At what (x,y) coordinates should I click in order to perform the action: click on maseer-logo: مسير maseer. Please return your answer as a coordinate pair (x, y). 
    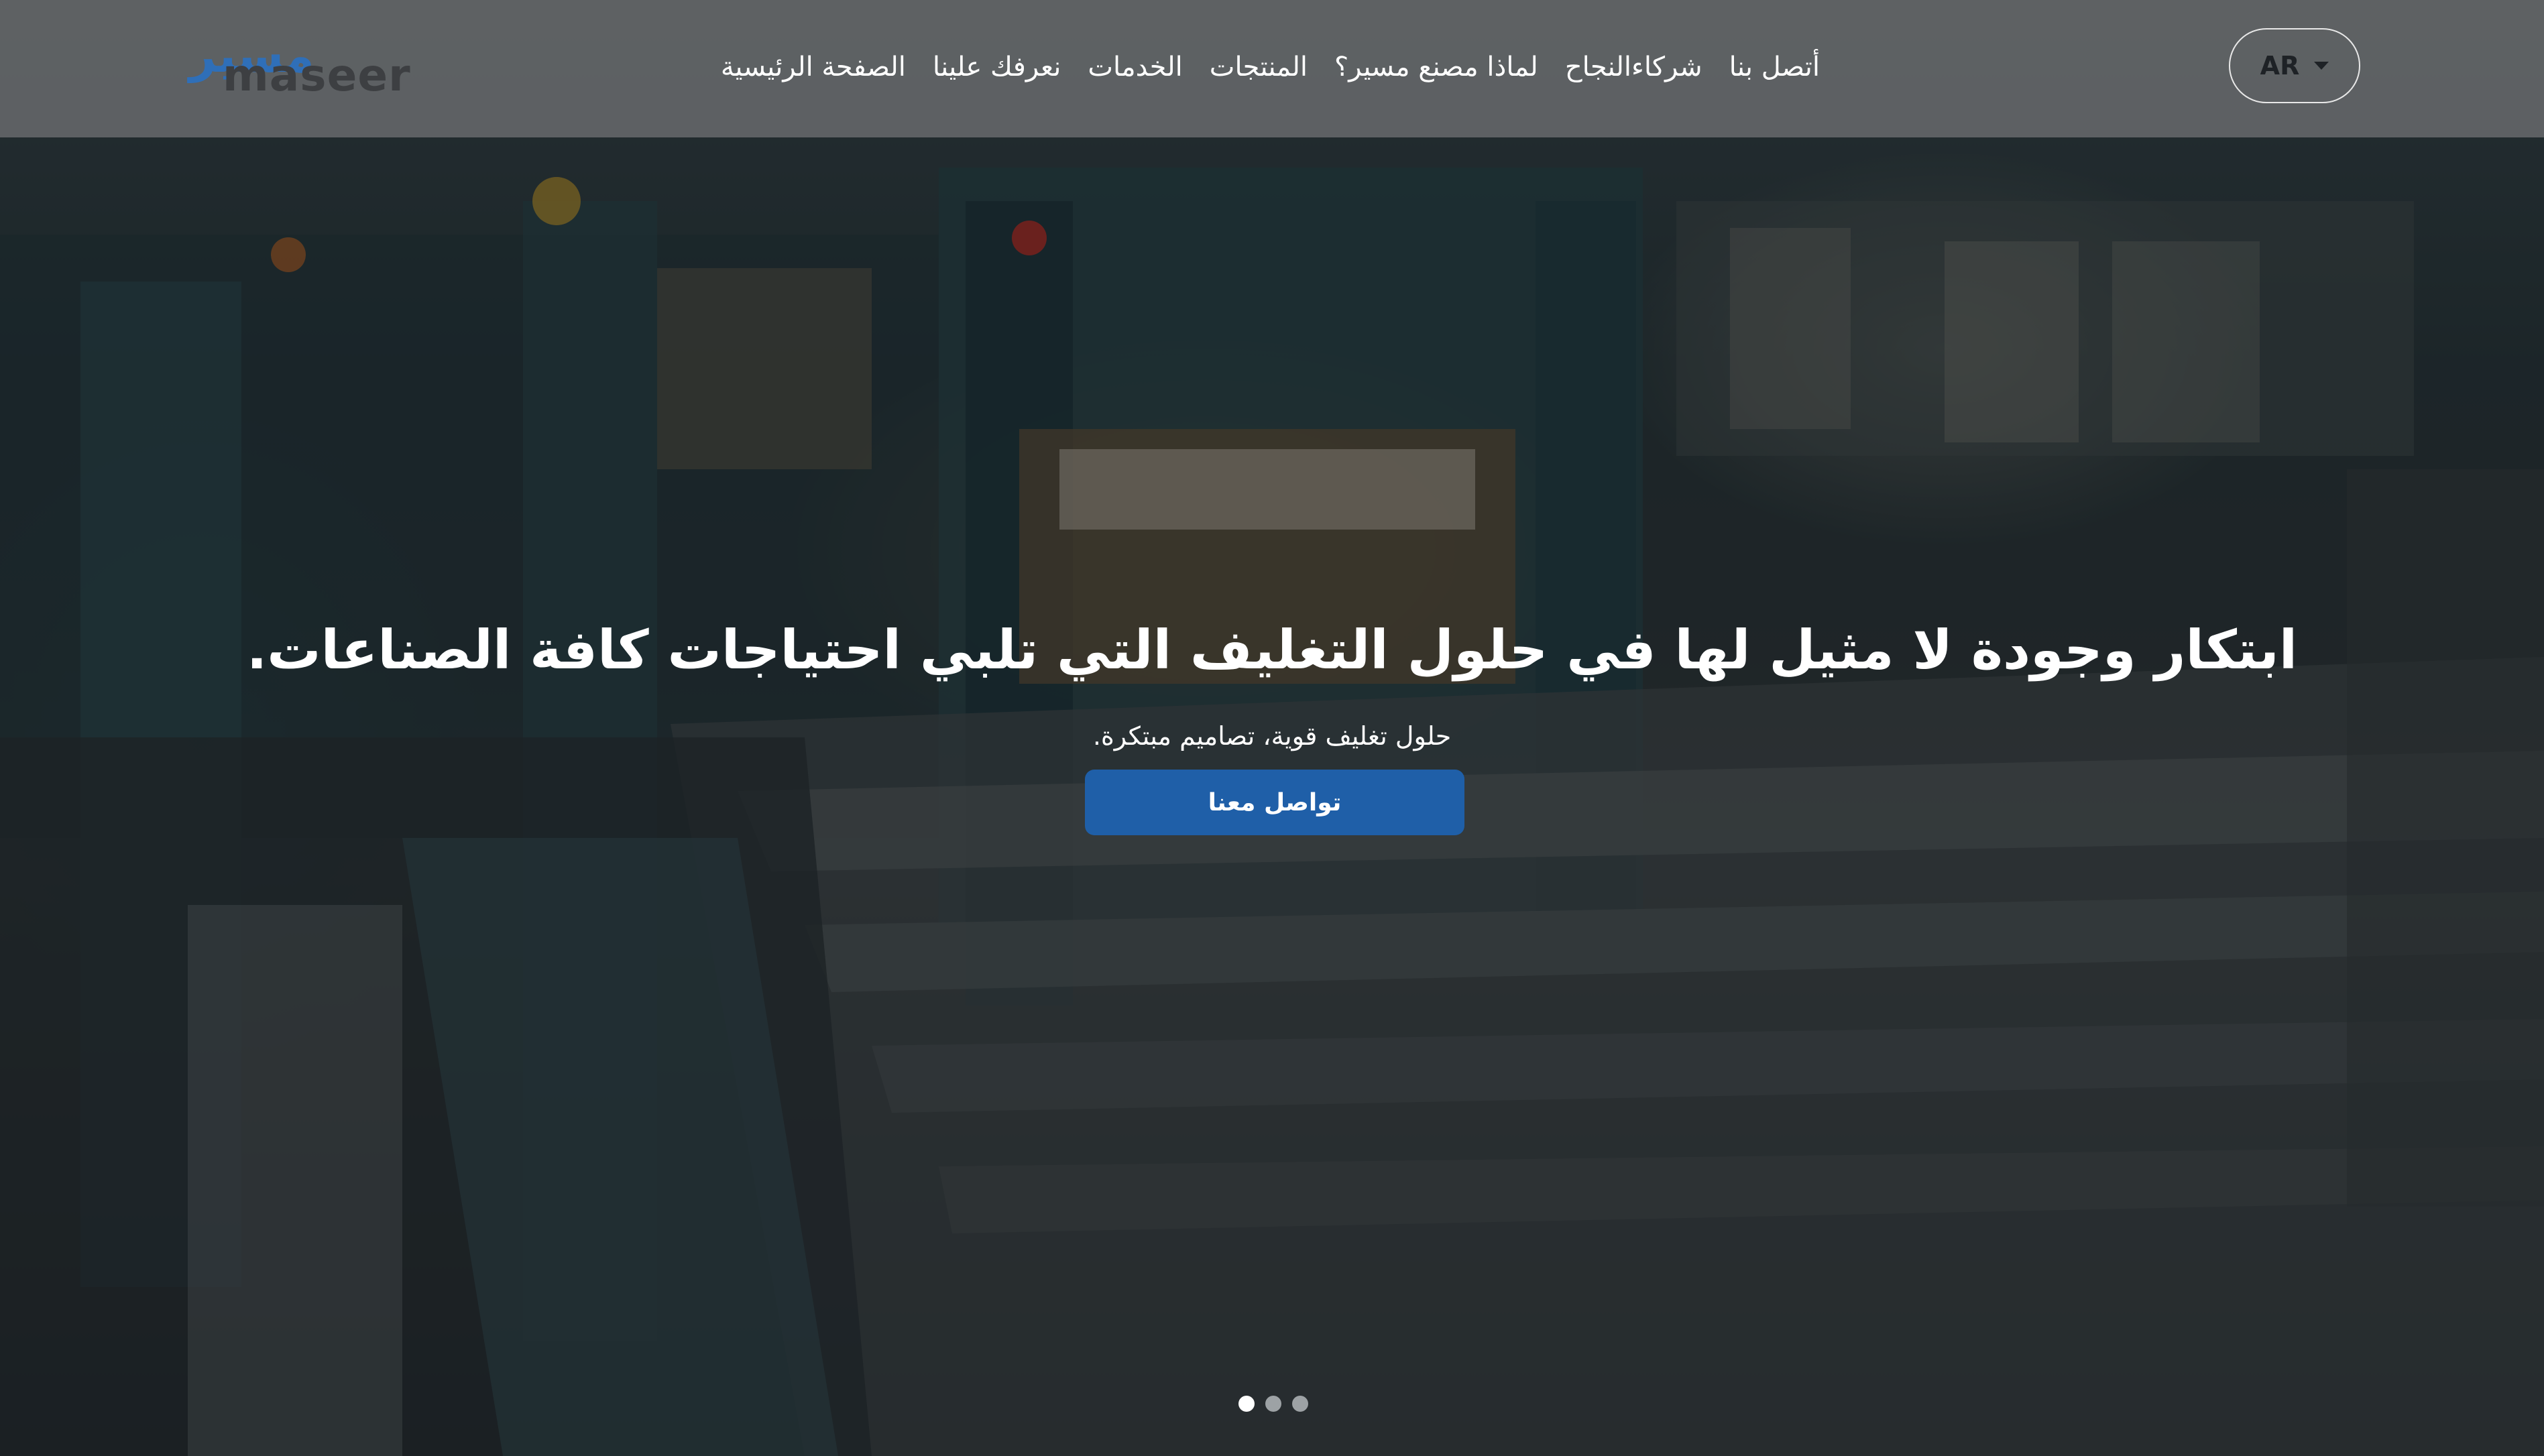
    Looking at the image, I should click on (299, 65).